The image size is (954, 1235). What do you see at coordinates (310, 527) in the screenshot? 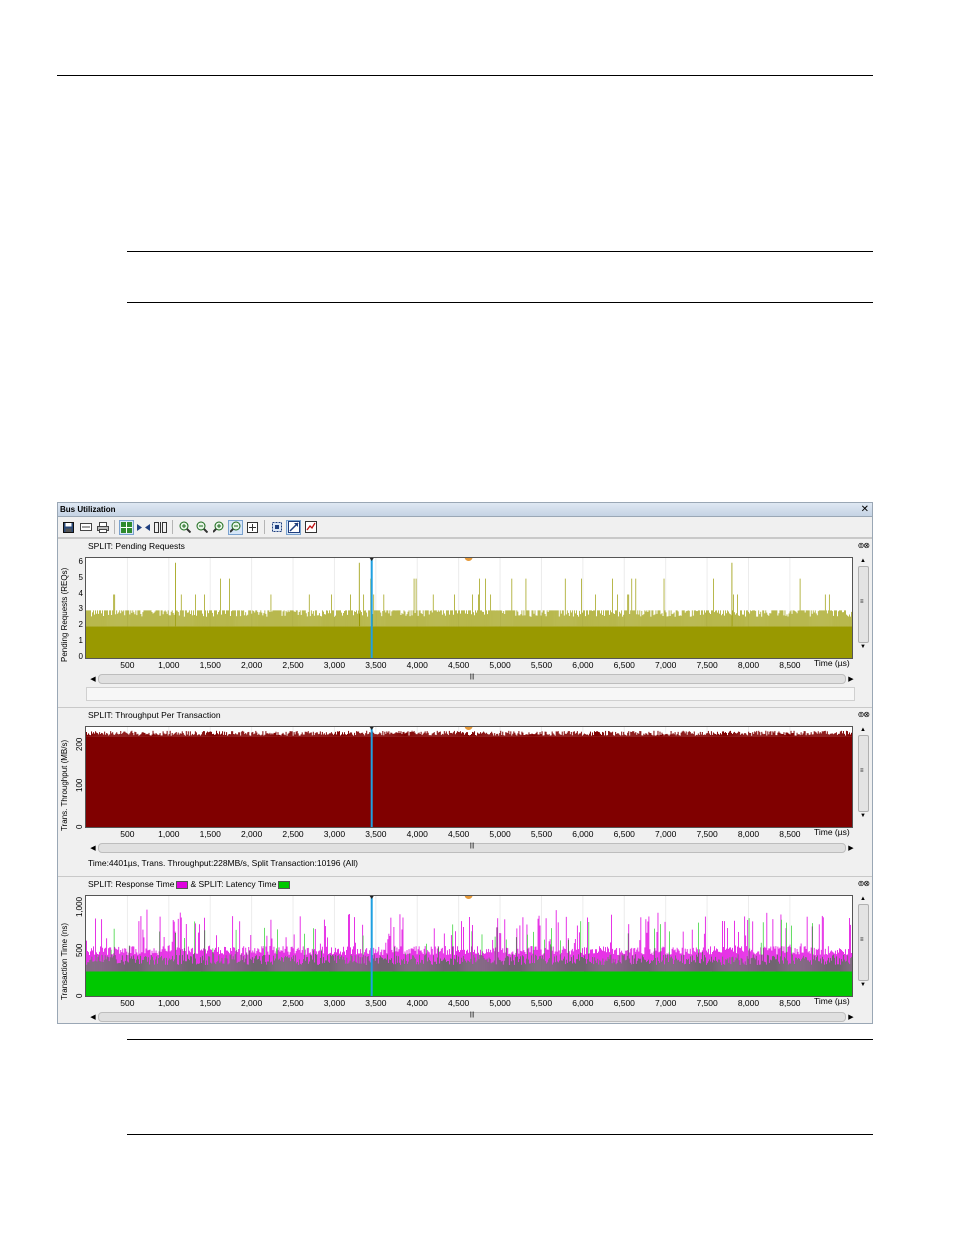
I see `settings-icon` at bounding box center [310, 527].